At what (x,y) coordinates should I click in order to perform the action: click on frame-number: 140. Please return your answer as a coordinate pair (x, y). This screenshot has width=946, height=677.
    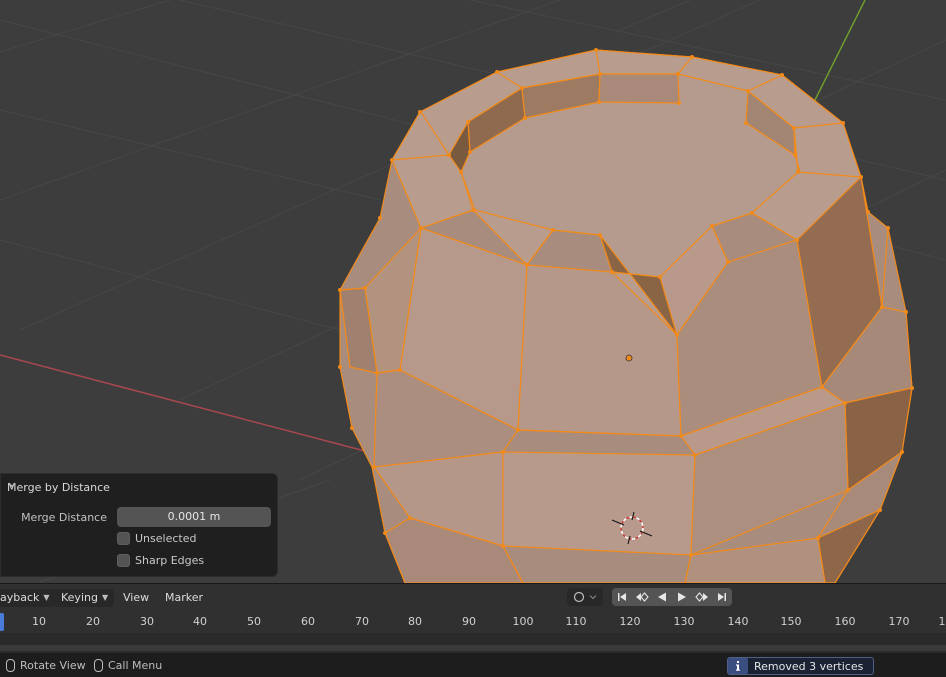
    Looking at the image, I should click on (738, 621).